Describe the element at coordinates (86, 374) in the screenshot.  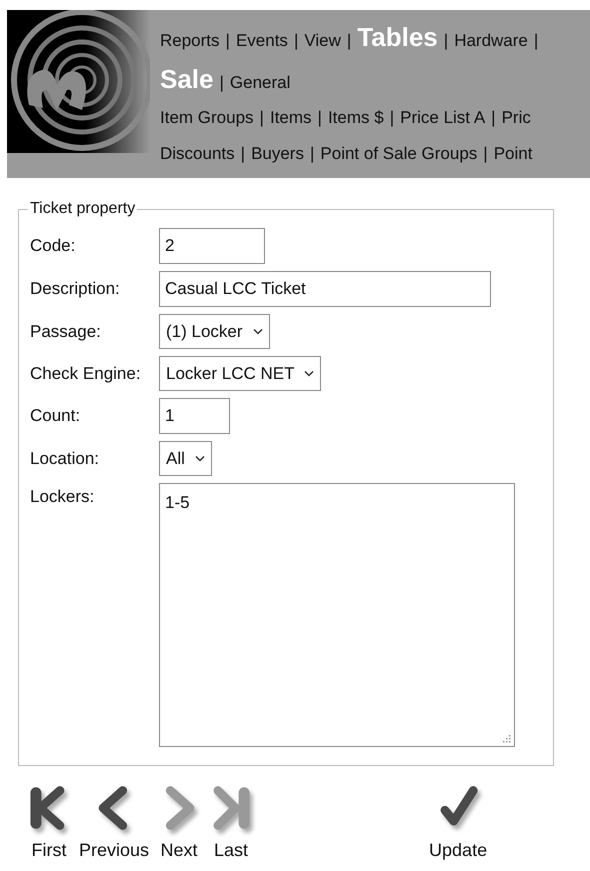
I see `field-label: Check Engine:` at that location.